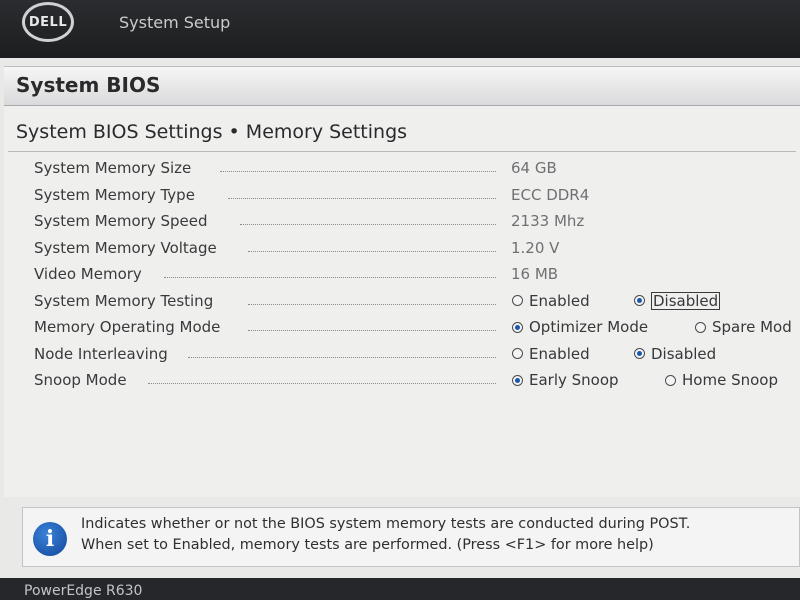 The image size is (800, 600). What do you see at coordinates (402, 151) in the screenshot?
I see `divider` at bounding box center [402, 151].